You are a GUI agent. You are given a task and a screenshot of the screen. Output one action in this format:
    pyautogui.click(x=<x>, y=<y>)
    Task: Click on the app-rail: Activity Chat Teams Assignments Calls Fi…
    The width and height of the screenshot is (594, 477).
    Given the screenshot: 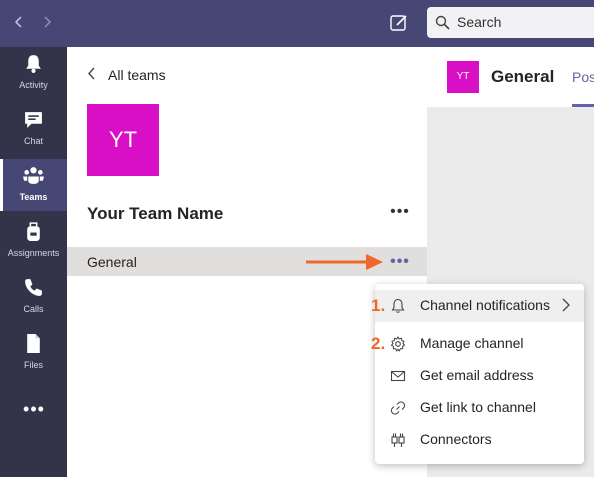 What is the action you would take?
    pyautogui.click(x=33, y=262)
    